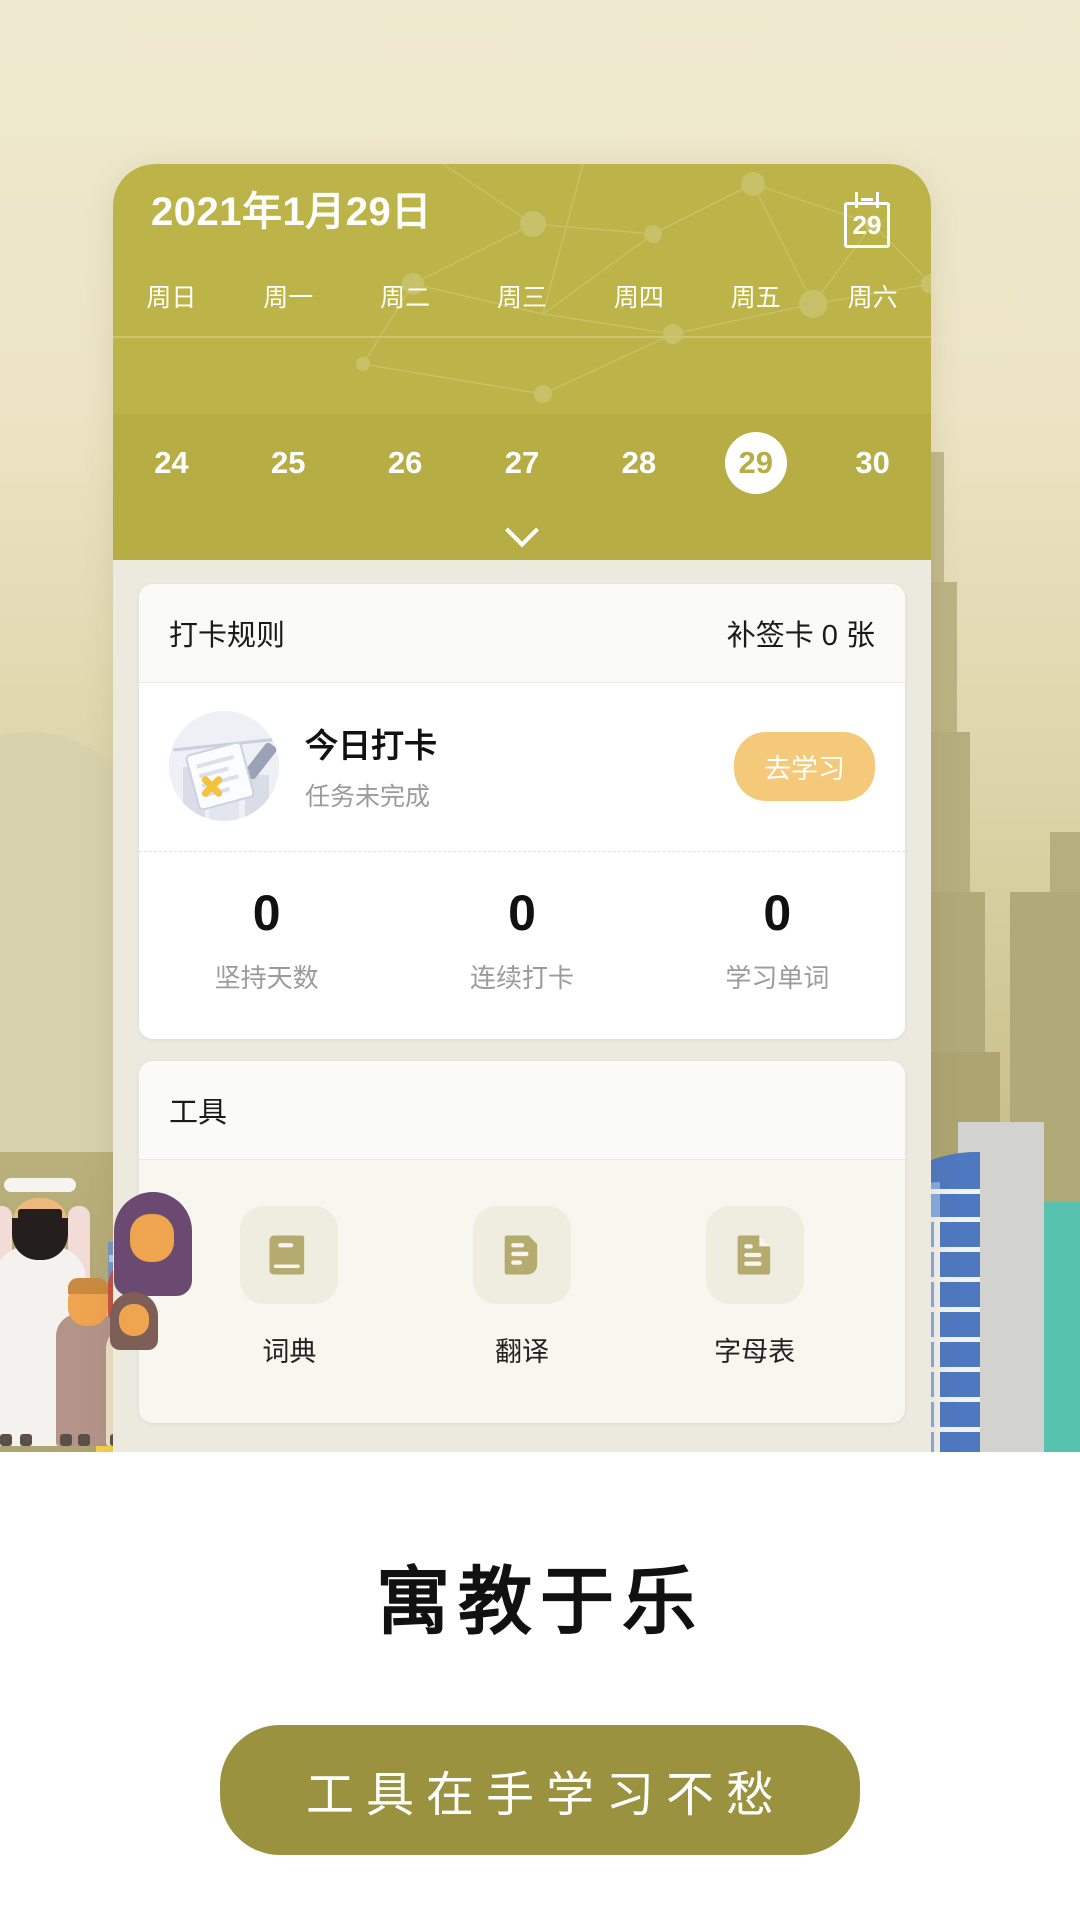 The image size is (1080, 1920). I want to click on makeup-card-count: 补签卡 0 张, so click(801, 633).